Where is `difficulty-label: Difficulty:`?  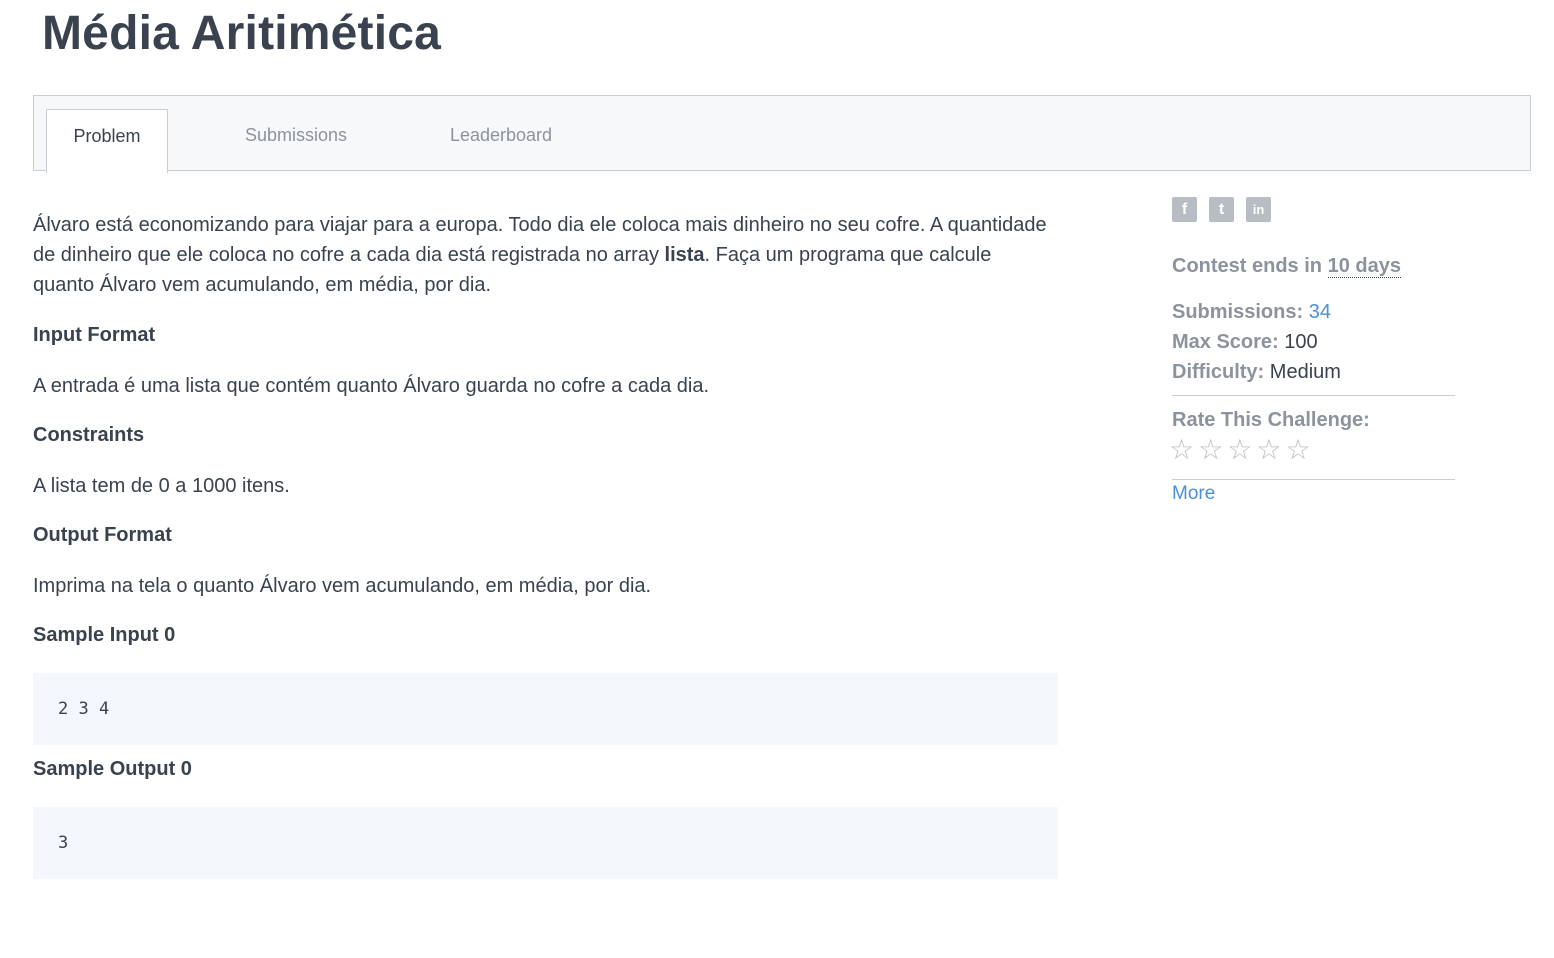 difficulty-label: Difficulty: is located at coordinates (1218, 372).